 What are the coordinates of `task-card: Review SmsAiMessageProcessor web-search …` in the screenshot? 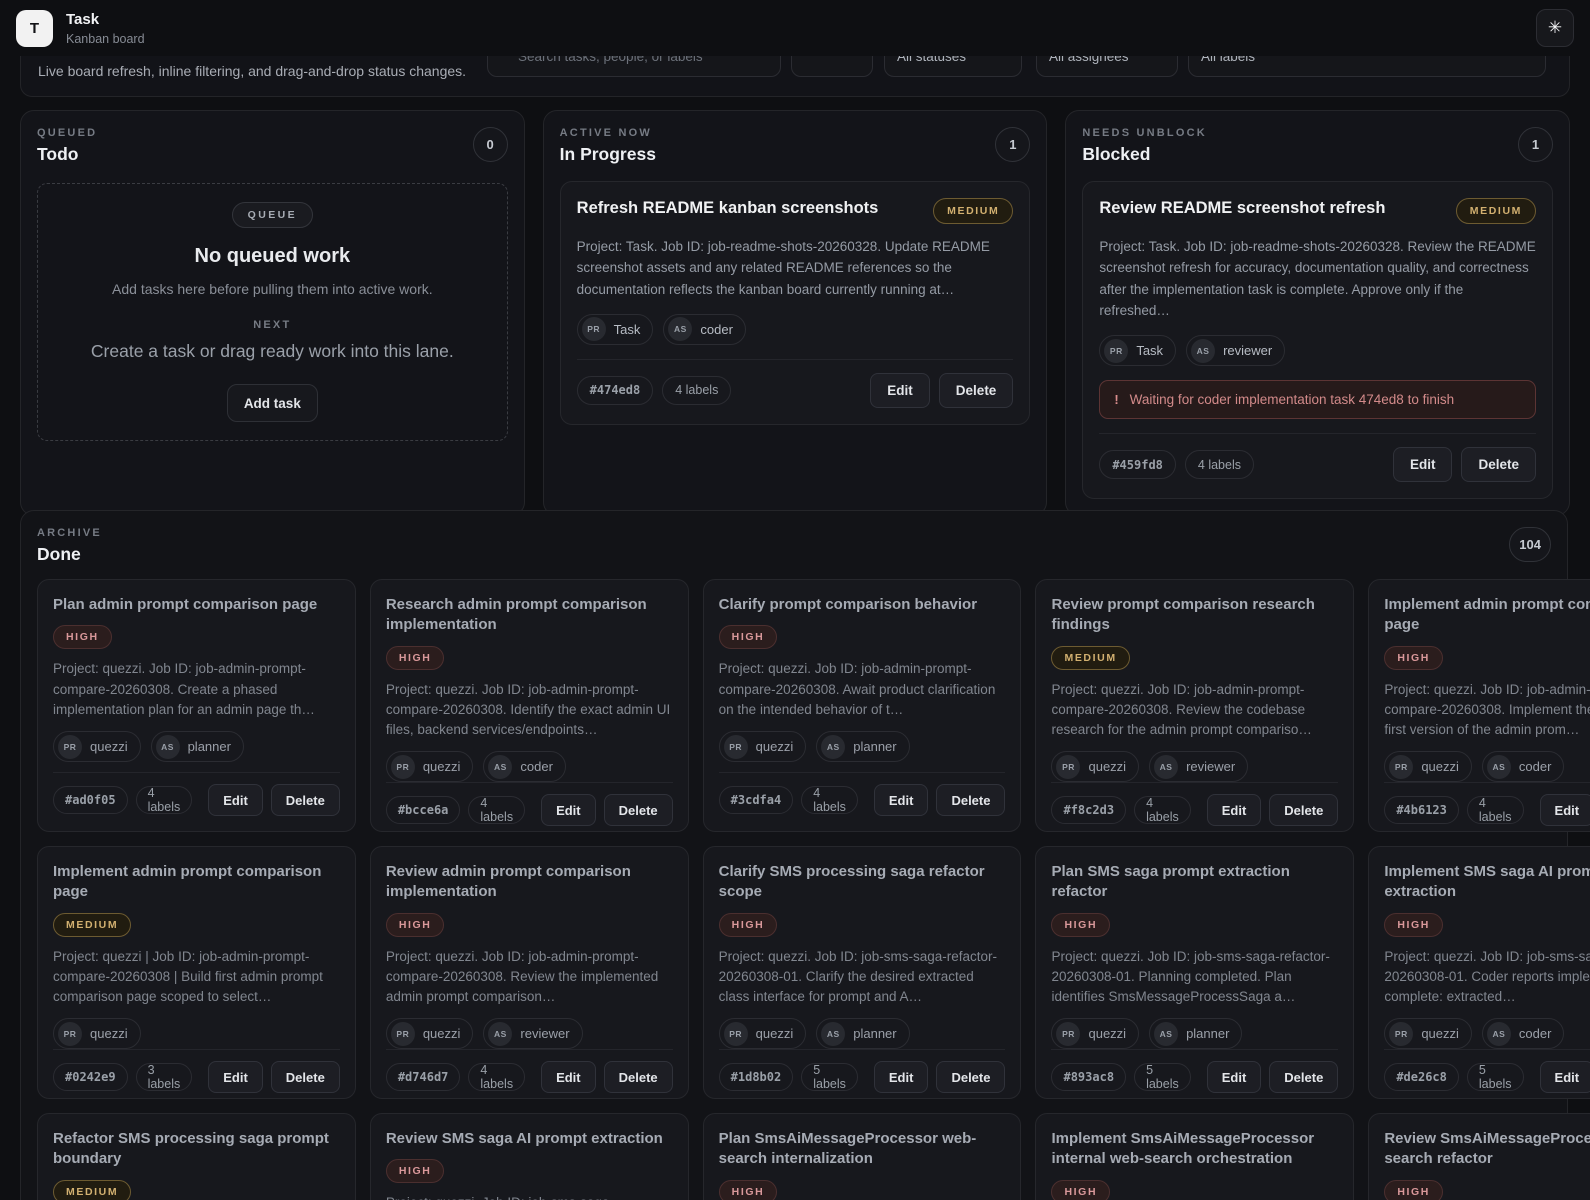 It's located at (1479, 1156).